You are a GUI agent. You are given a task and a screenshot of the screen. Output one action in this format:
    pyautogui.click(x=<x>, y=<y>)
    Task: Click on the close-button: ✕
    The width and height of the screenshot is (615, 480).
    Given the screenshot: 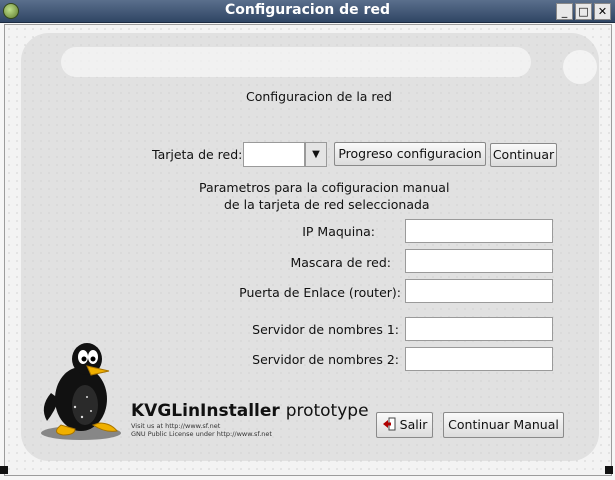 What is the action you would take?
    pyautogui.click(x=602, y=11)
    